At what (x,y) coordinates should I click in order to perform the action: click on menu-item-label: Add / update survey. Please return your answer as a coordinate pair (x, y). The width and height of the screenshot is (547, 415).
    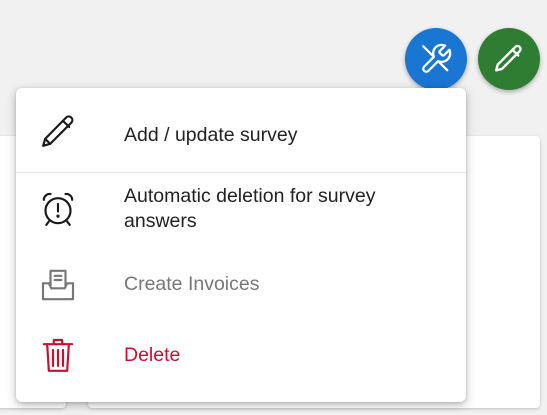
    Looking at the image, I should click on (211, 135).